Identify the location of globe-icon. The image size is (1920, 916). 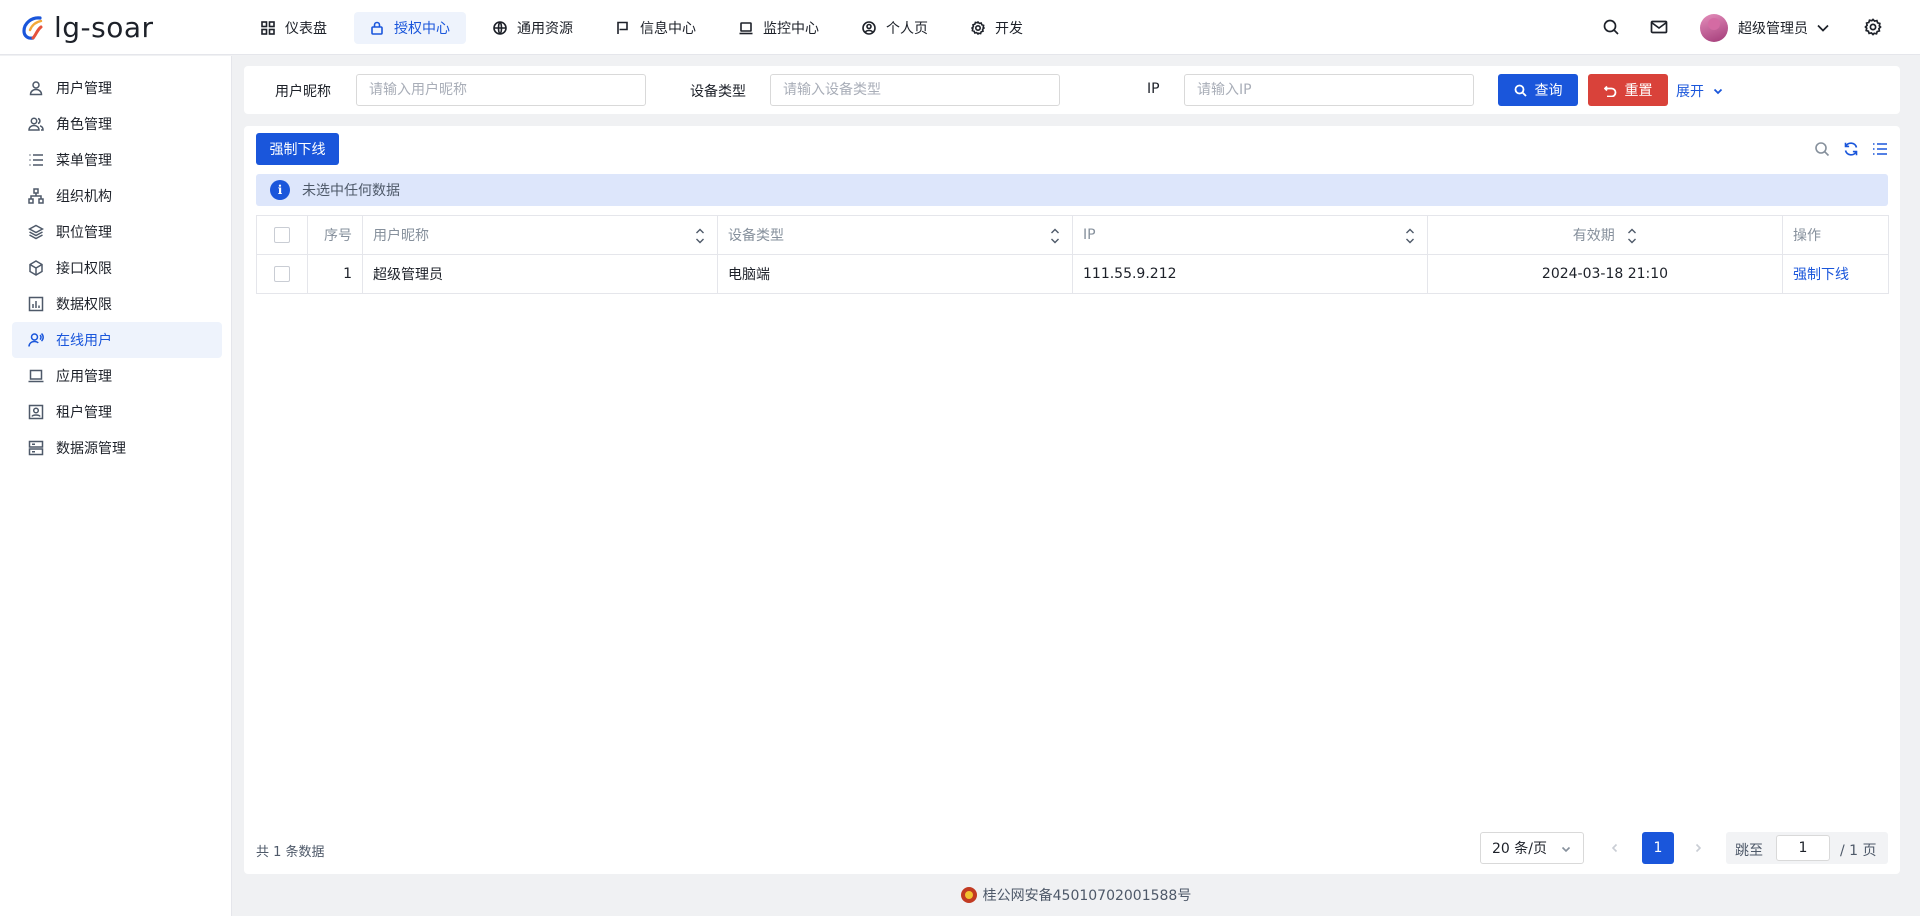
(500, 28).